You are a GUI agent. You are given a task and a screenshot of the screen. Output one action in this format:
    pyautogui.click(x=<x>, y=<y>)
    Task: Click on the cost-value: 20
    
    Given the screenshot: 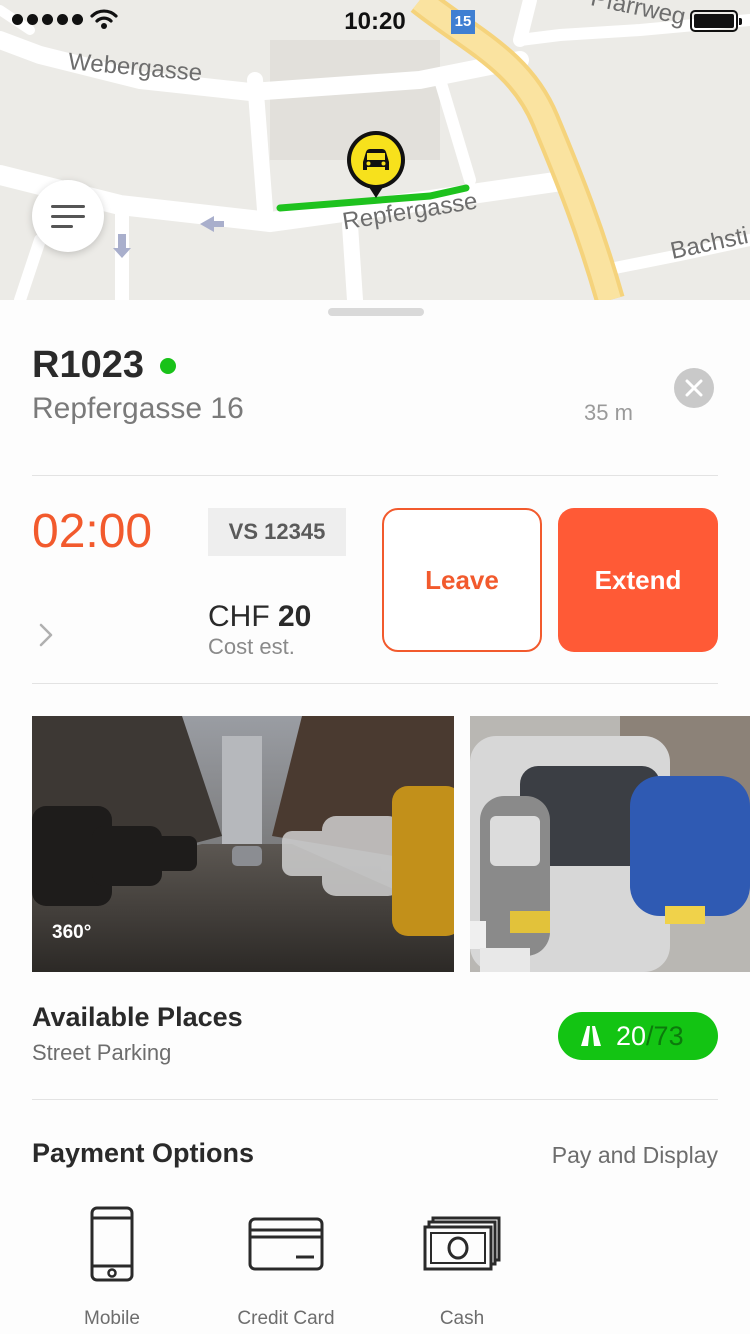 What is the action you would take?
    pyautogui.click(x=295, y=616)
    